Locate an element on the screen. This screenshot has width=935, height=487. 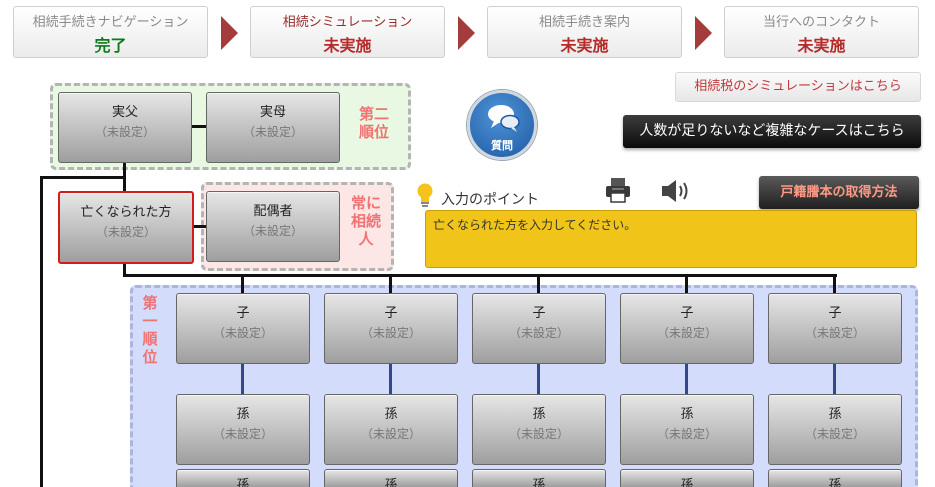
tax-simulation-link: 相続税のシミュレーションはこちら is located at coordinates (798, 87).